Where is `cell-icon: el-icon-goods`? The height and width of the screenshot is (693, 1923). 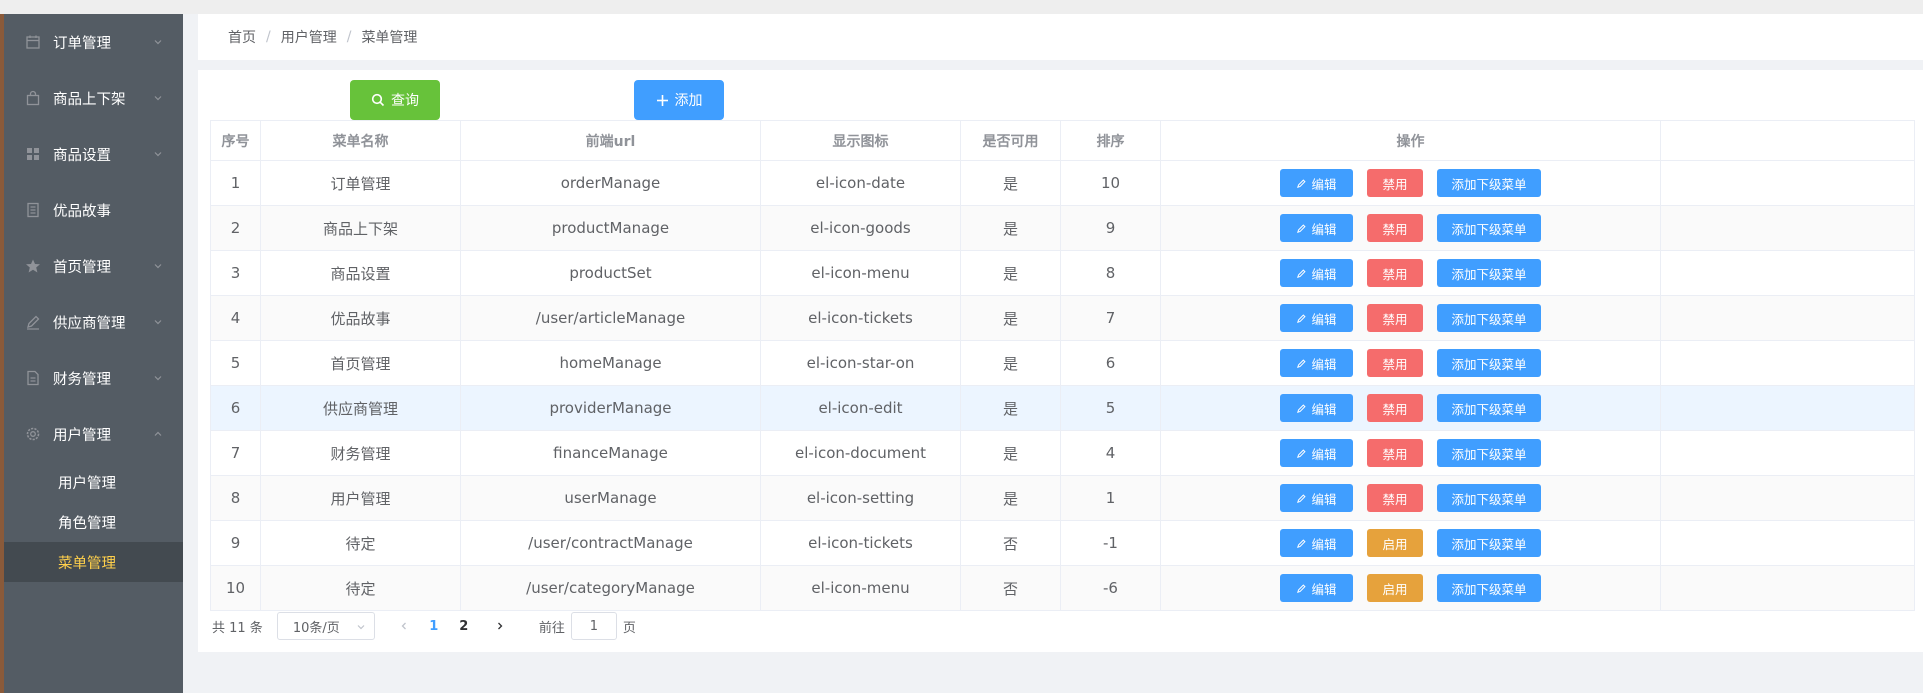 cell-icon: el-icon-goods is located at coordinates (860, 228).